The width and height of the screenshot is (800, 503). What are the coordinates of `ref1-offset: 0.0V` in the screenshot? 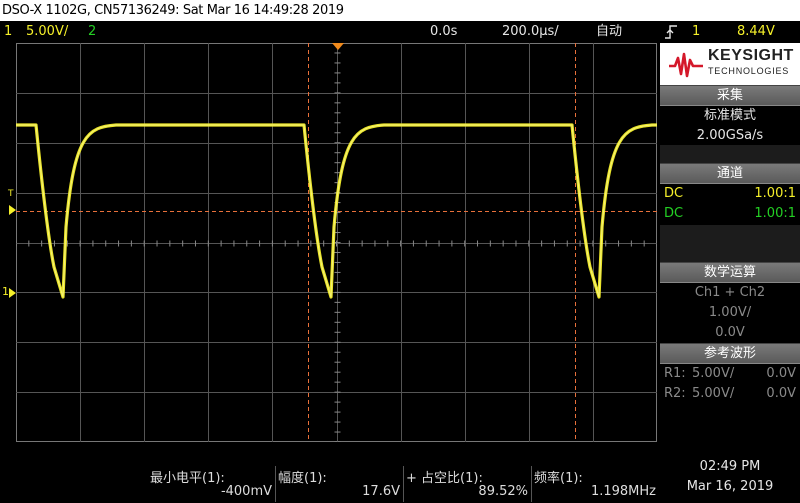 It's located at (781, 373).